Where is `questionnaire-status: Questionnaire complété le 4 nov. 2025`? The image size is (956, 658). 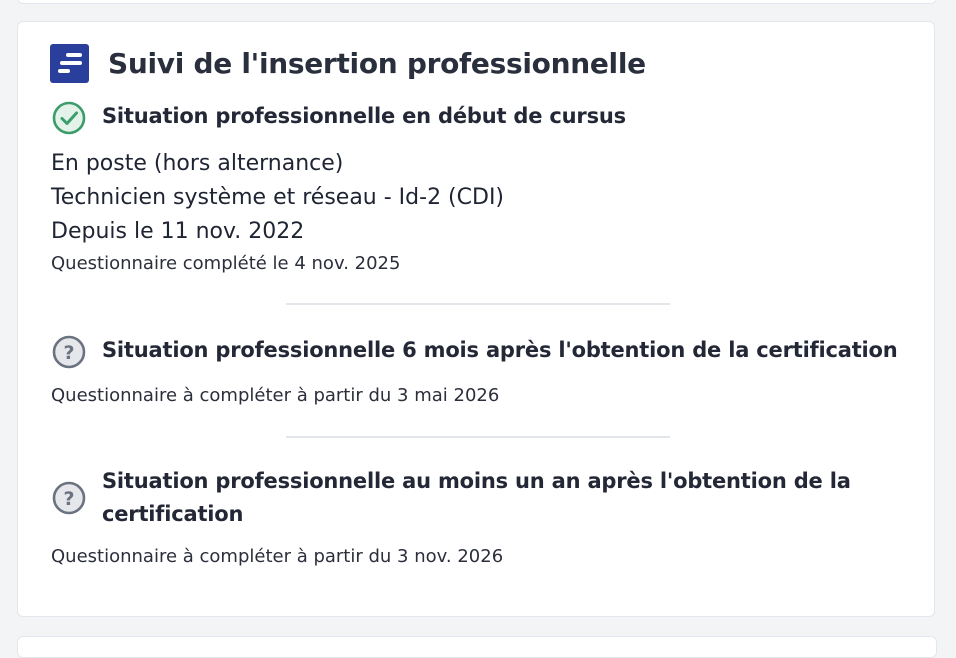 questionnaire-status: Questionnaire complété le 4 nov. 2025 is located at coordinates (226, 263).